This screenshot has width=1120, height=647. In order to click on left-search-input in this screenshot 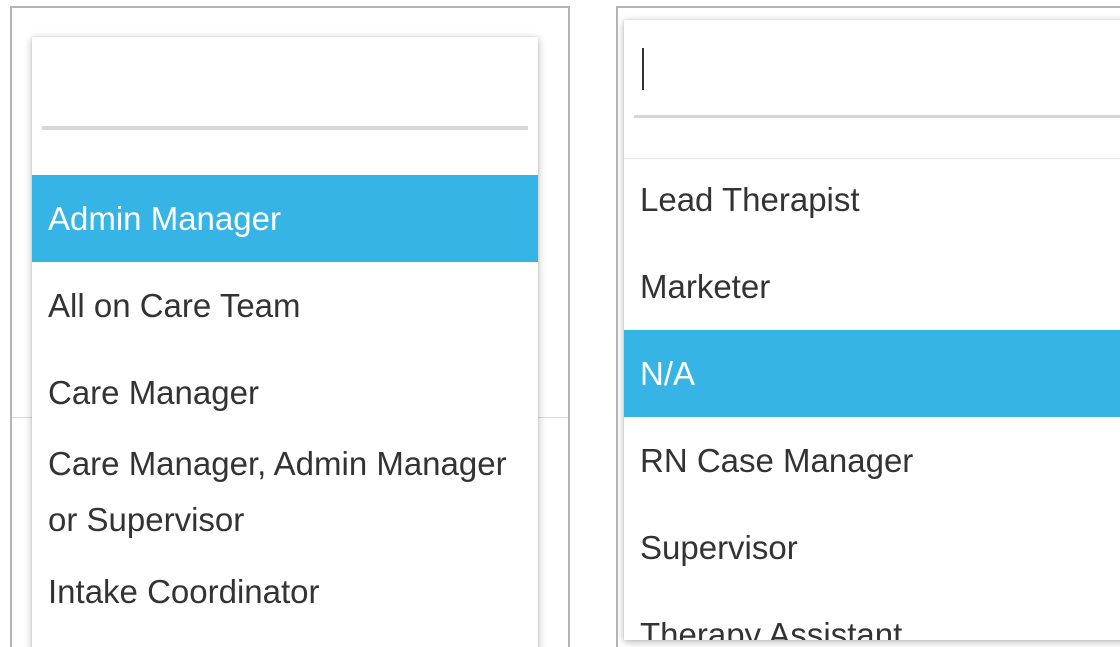, I will do `click(285, 82)`.